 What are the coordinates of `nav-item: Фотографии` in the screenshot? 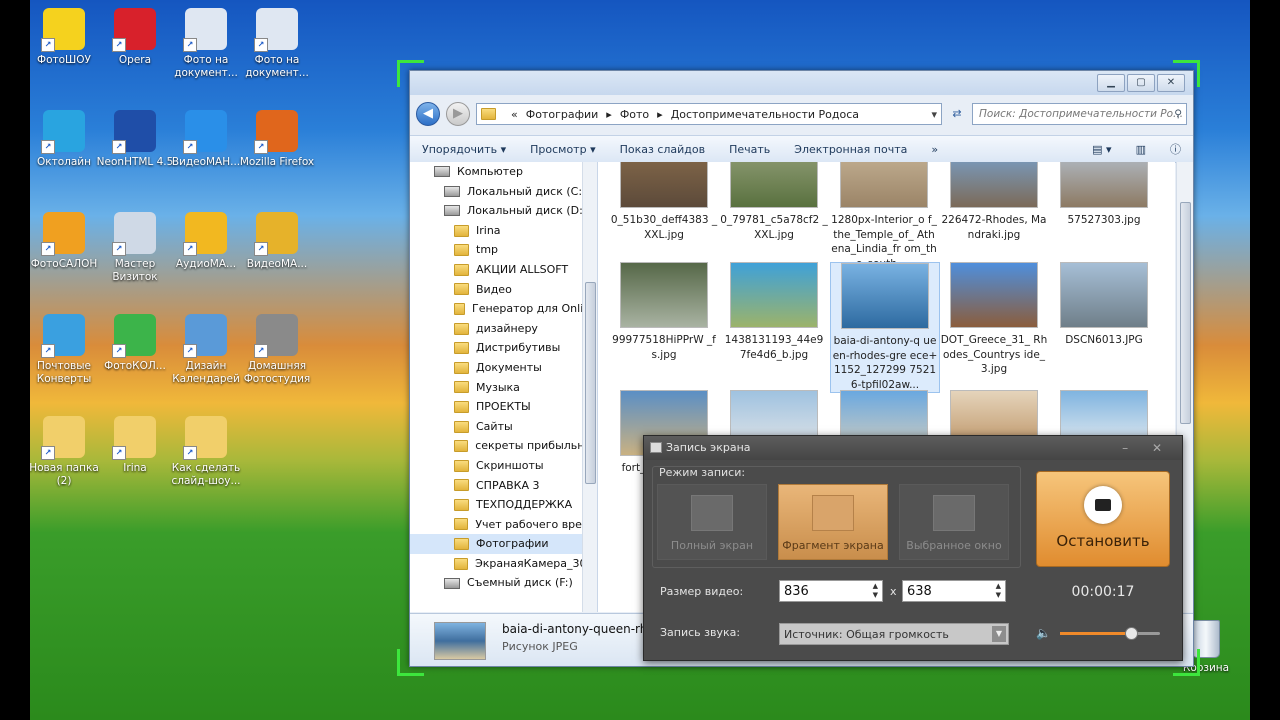 It's located at (503, 544).